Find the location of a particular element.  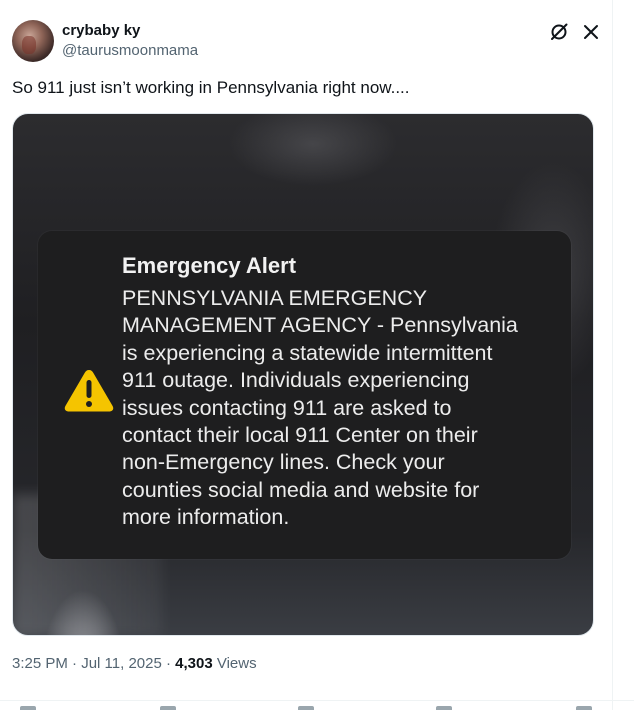

alert-title: Emergency Alert is located at coordinates (209, 265).